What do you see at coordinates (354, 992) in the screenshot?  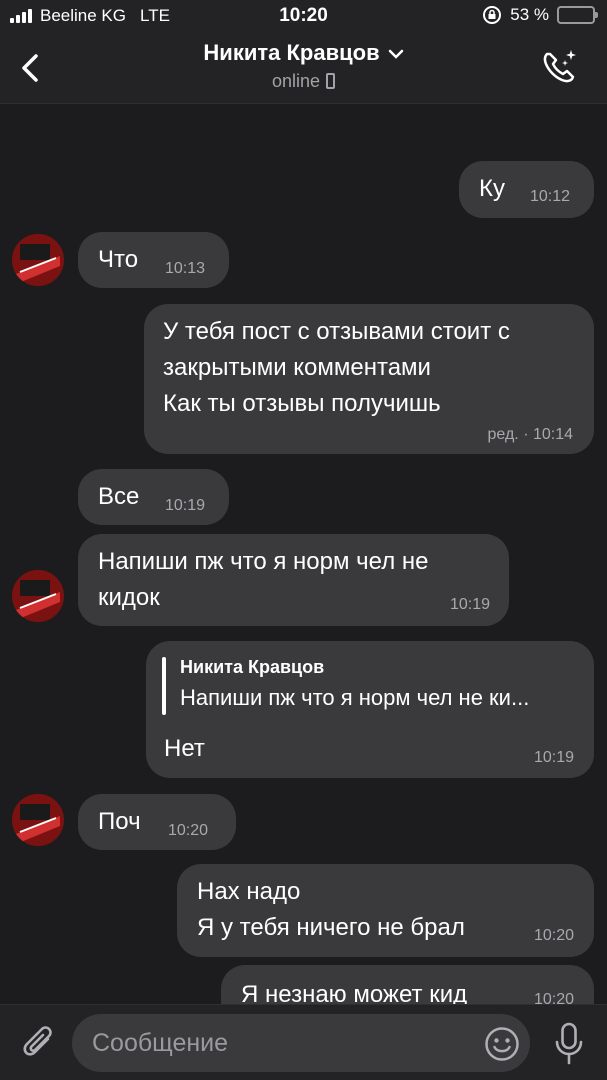 I see `message-text: Я незнаю может кид` at bounding box center [354, 992].